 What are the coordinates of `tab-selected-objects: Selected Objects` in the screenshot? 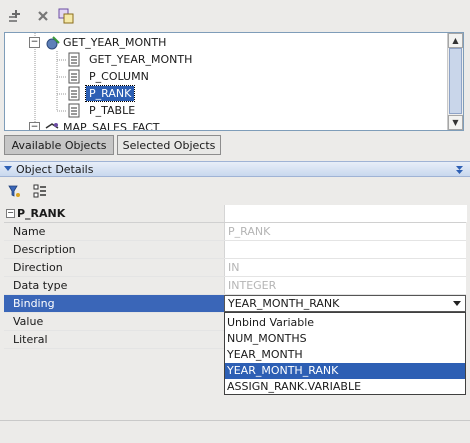 It's located at (169, 145).